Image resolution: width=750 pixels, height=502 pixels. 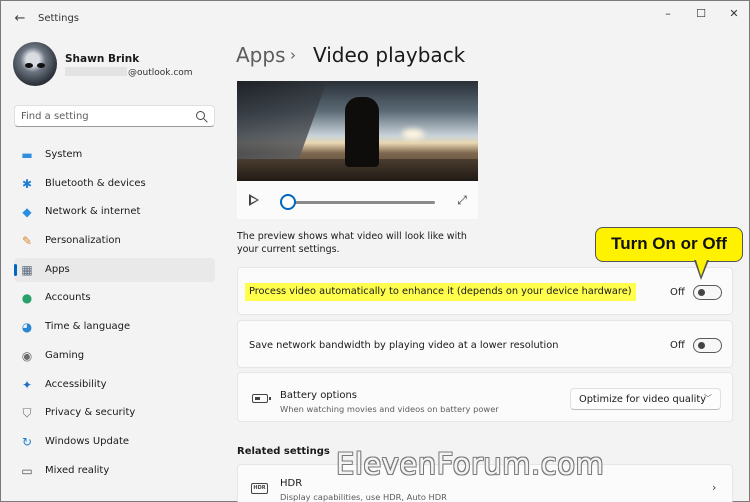 I want to click on battery-options-value: Optimize for video quality, so click(x=643, y=399).